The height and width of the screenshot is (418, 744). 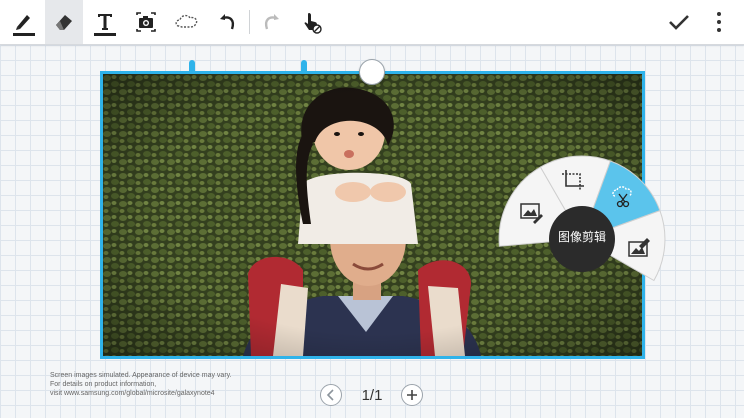 I want to click on undo-button, so click(x=228, y=22).